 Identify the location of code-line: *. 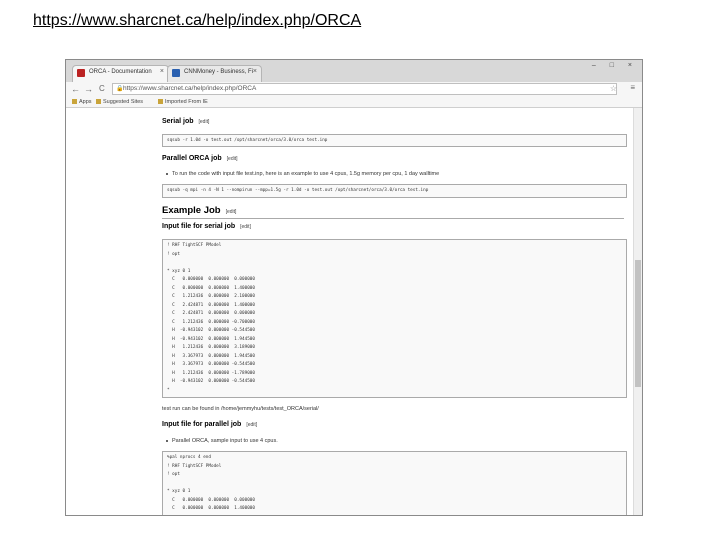
(168, 390).